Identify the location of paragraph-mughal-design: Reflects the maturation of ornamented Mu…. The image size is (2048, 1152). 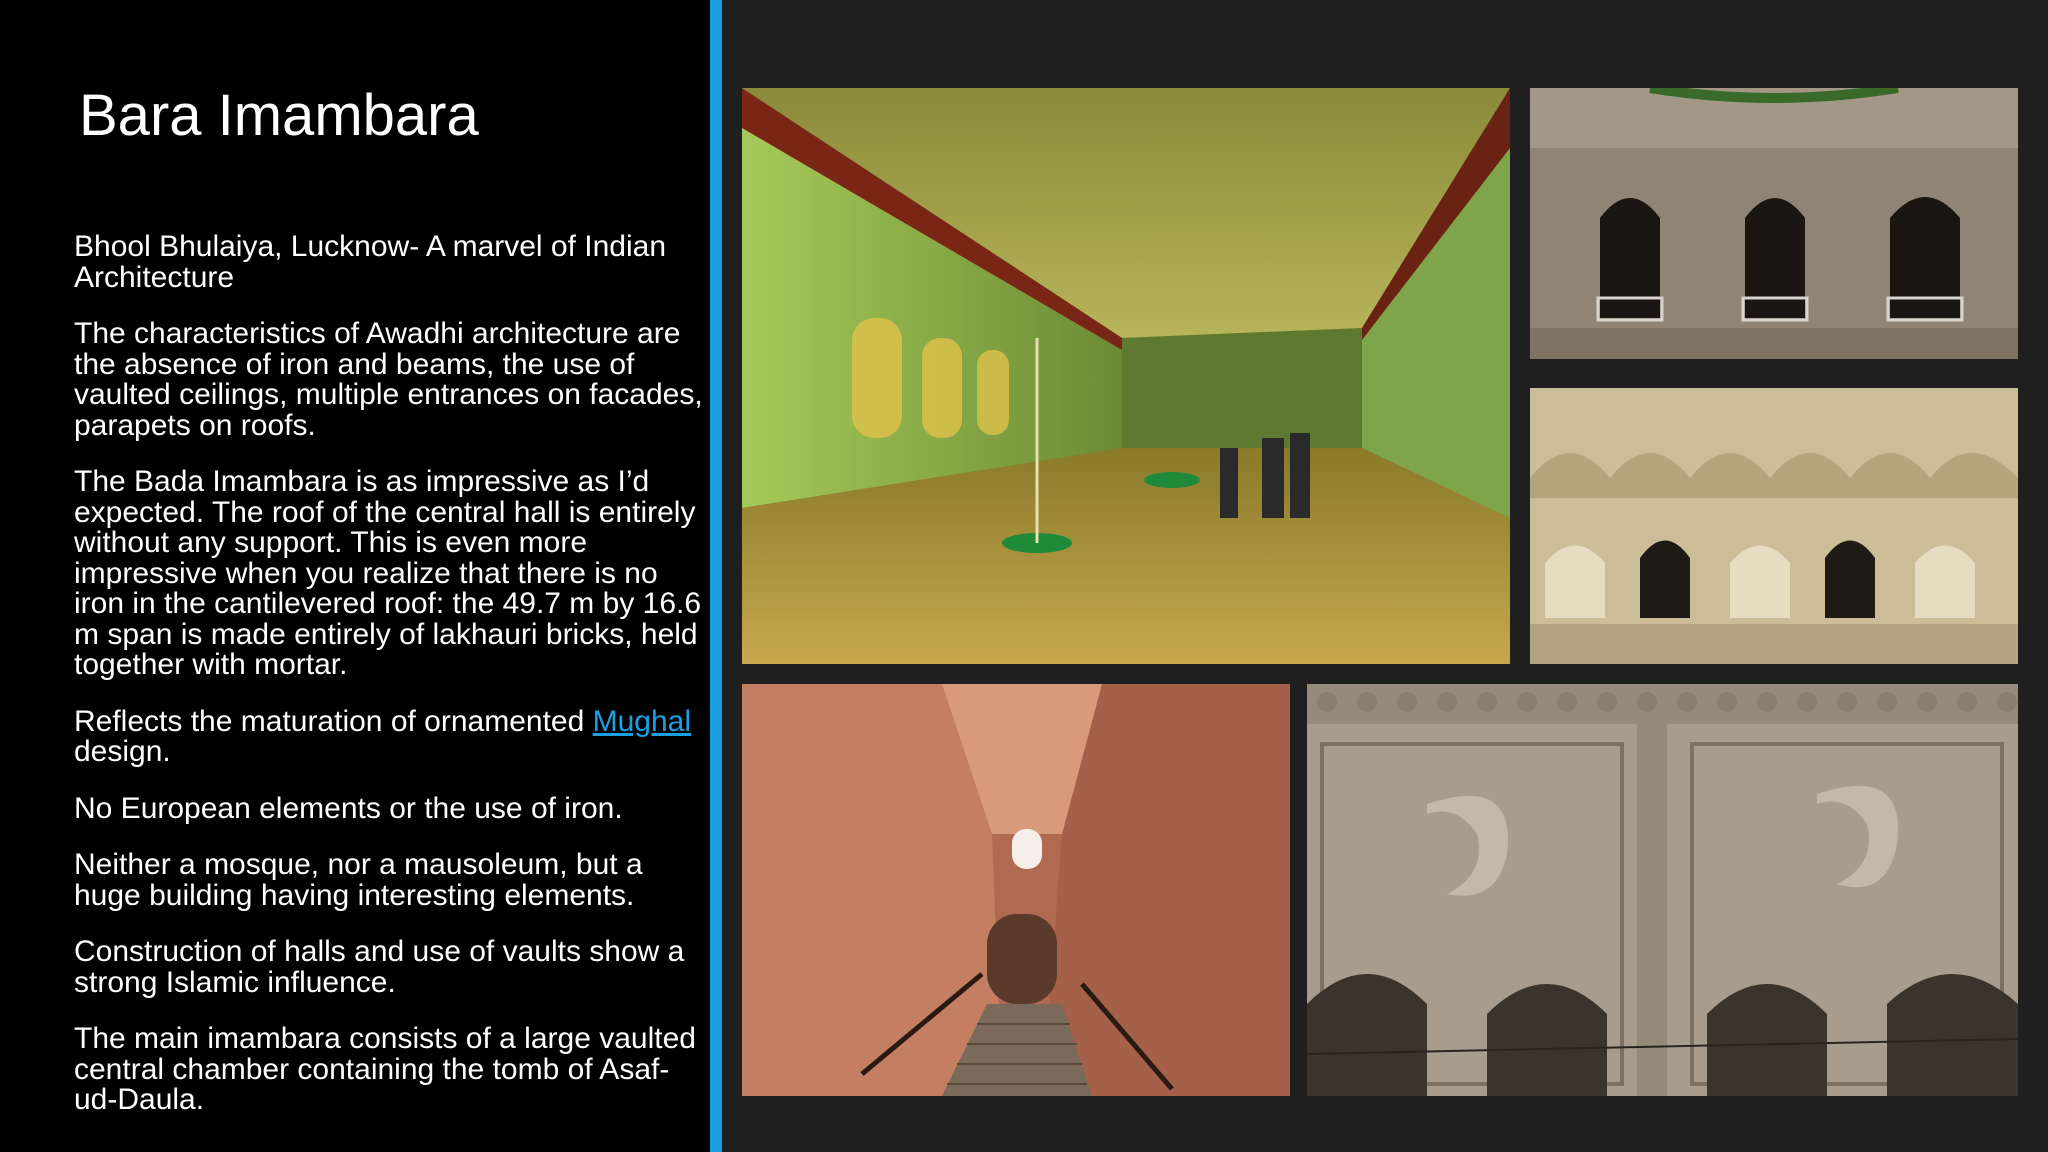
(389, 736).